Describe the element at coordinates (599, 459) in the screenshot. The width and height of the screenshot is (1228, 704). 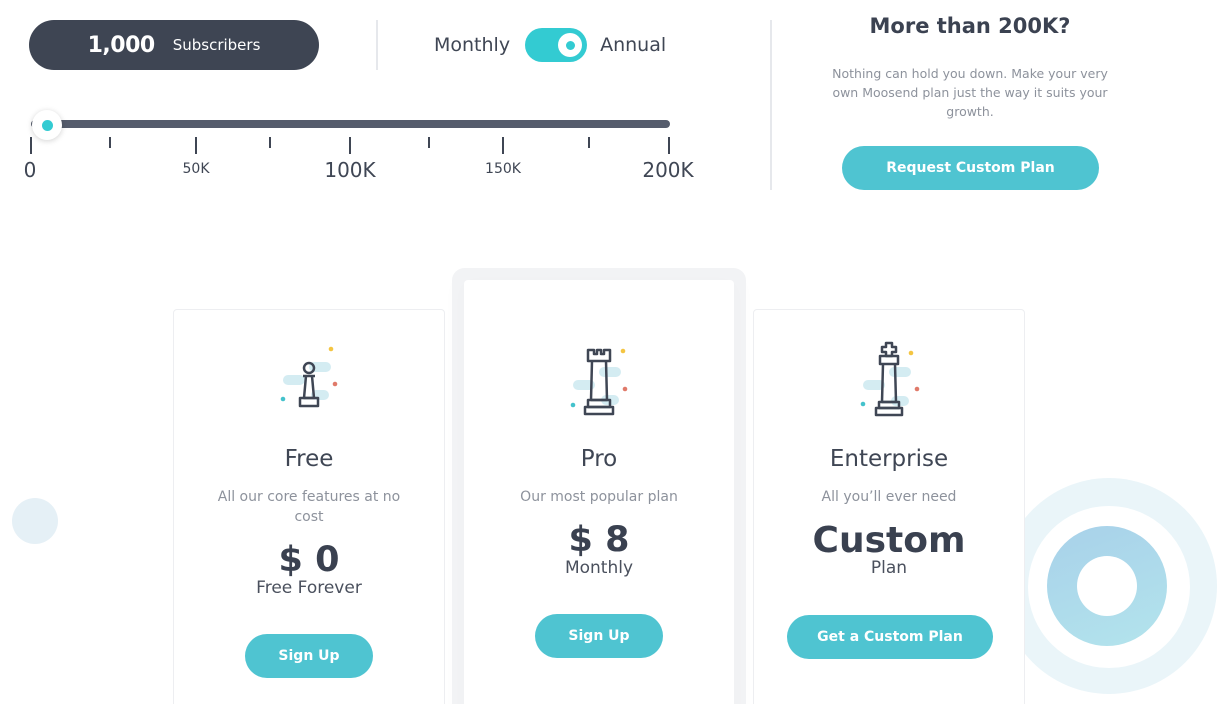
I see `plan-name: Pro` at that location.